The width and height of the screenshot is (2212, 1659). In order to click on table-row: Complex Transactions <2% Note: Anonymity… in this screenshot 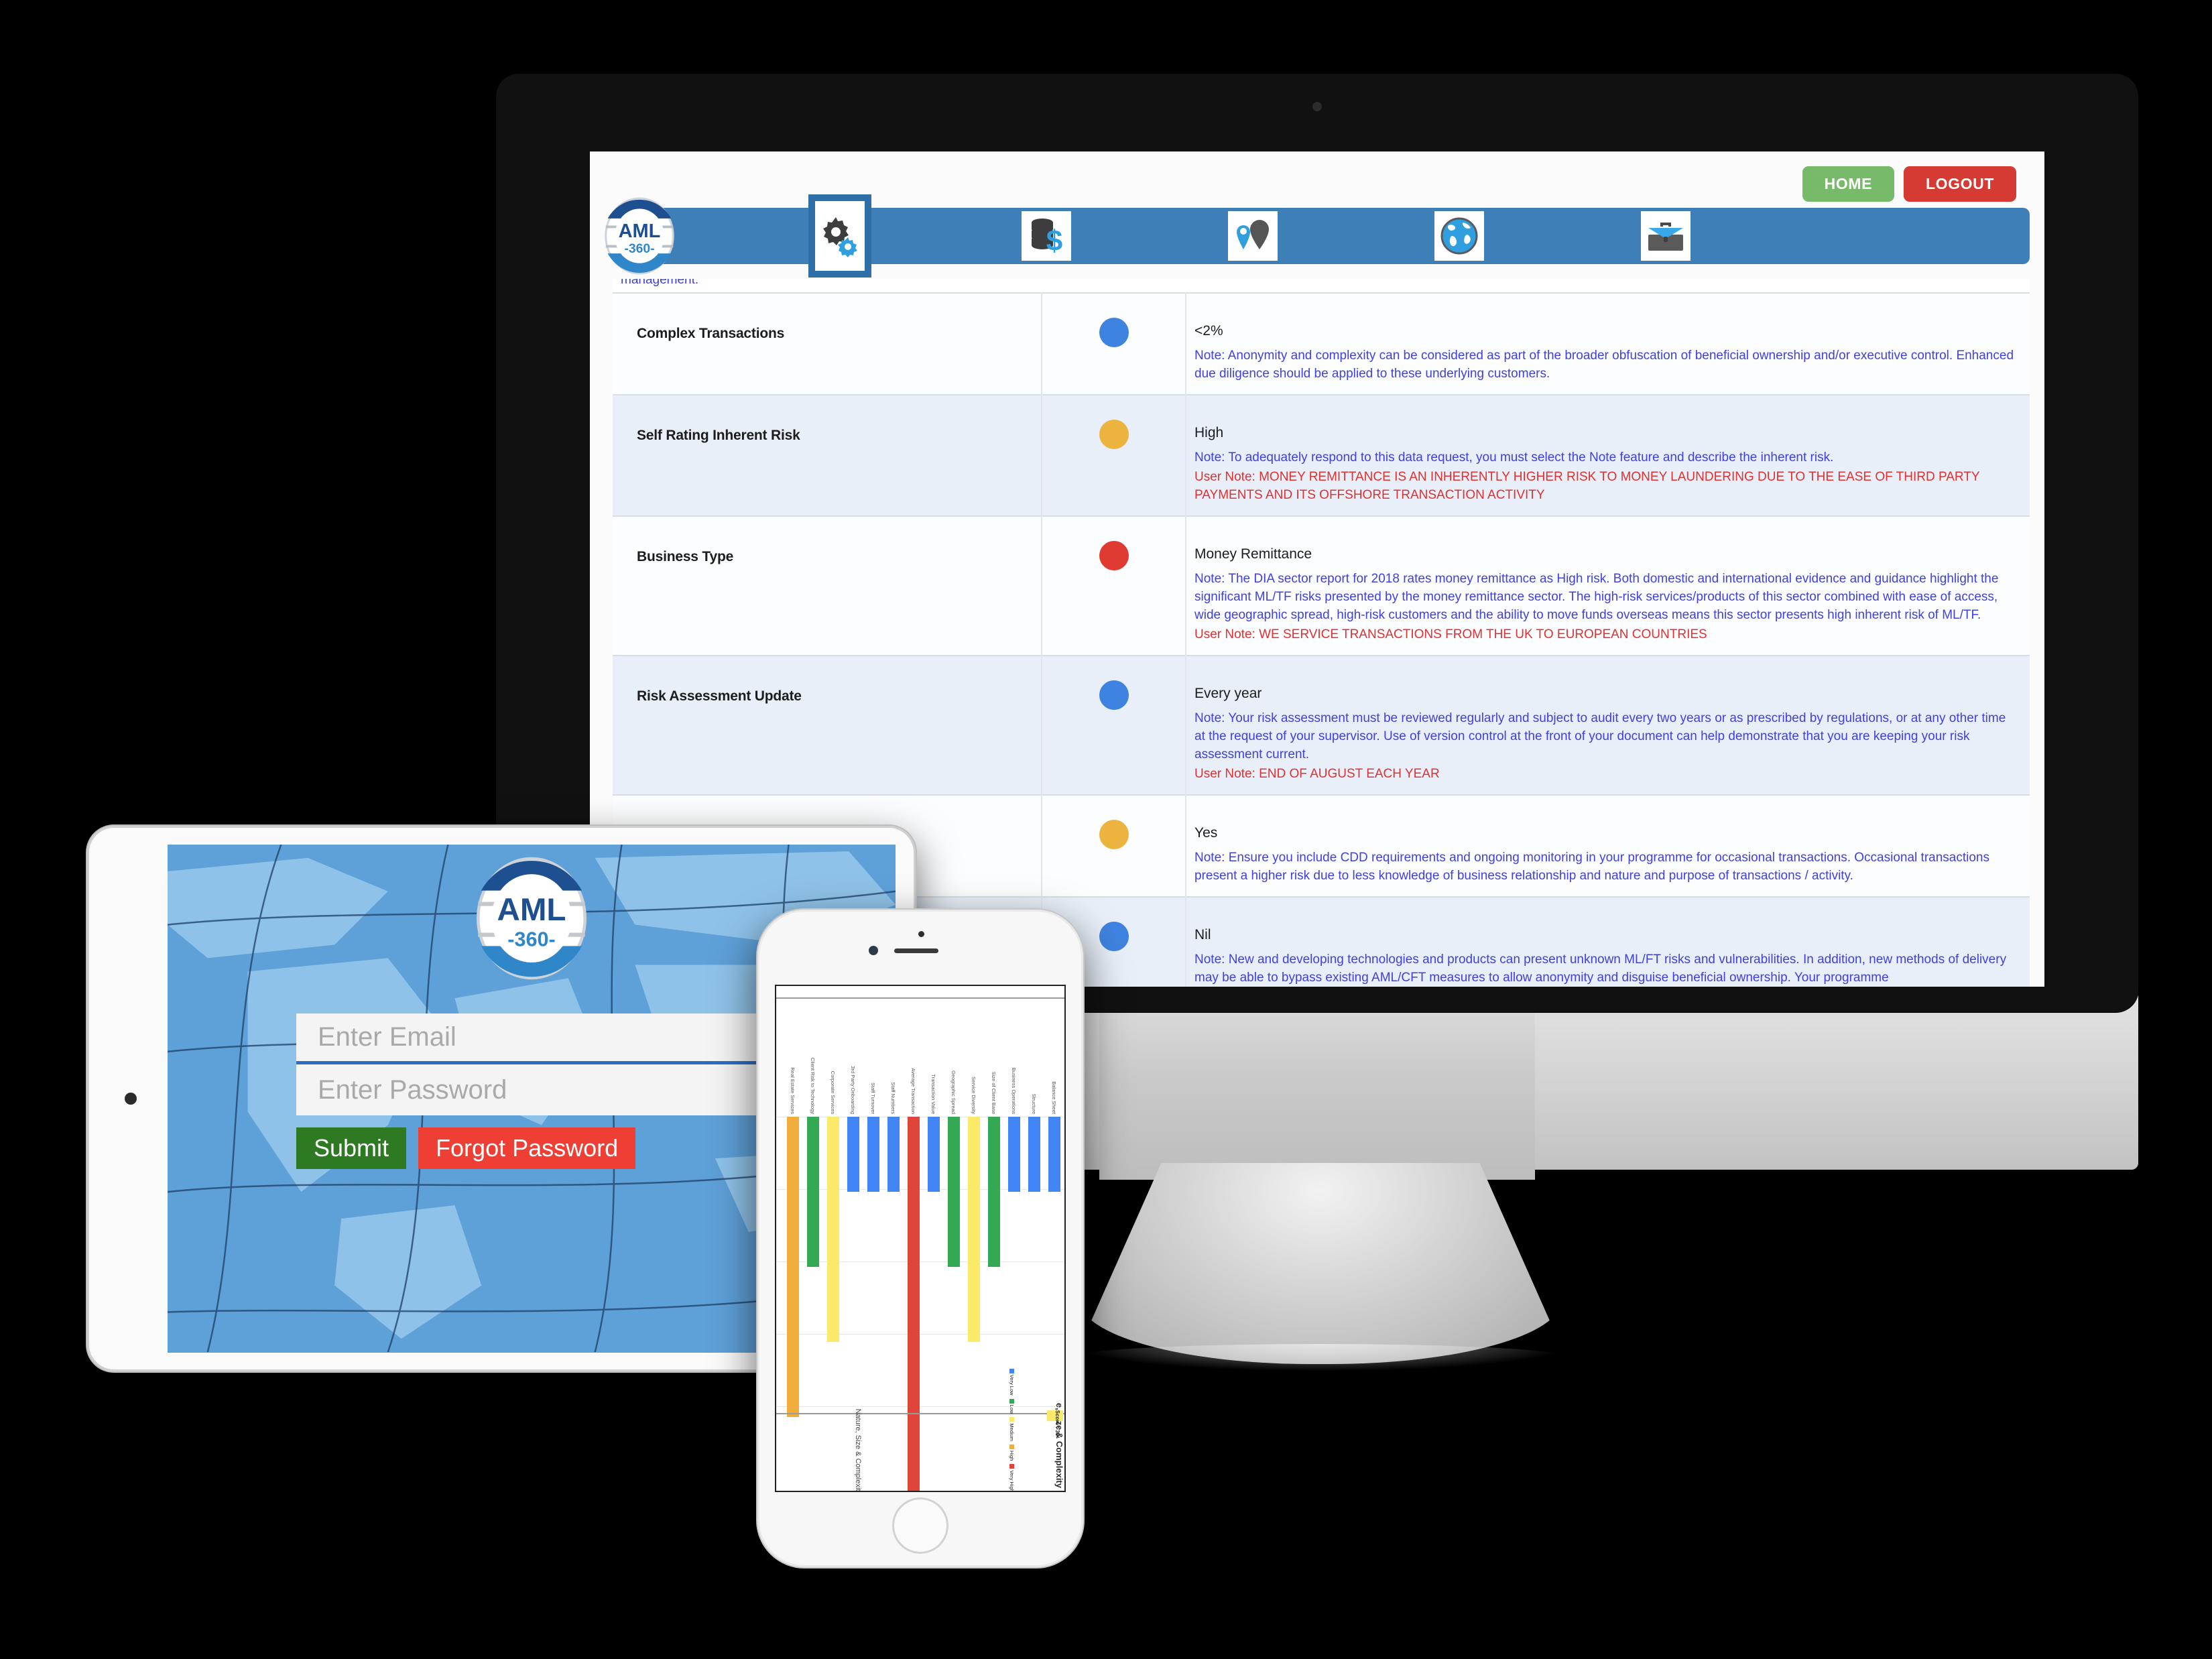, I will do `click(1321, 343)`.